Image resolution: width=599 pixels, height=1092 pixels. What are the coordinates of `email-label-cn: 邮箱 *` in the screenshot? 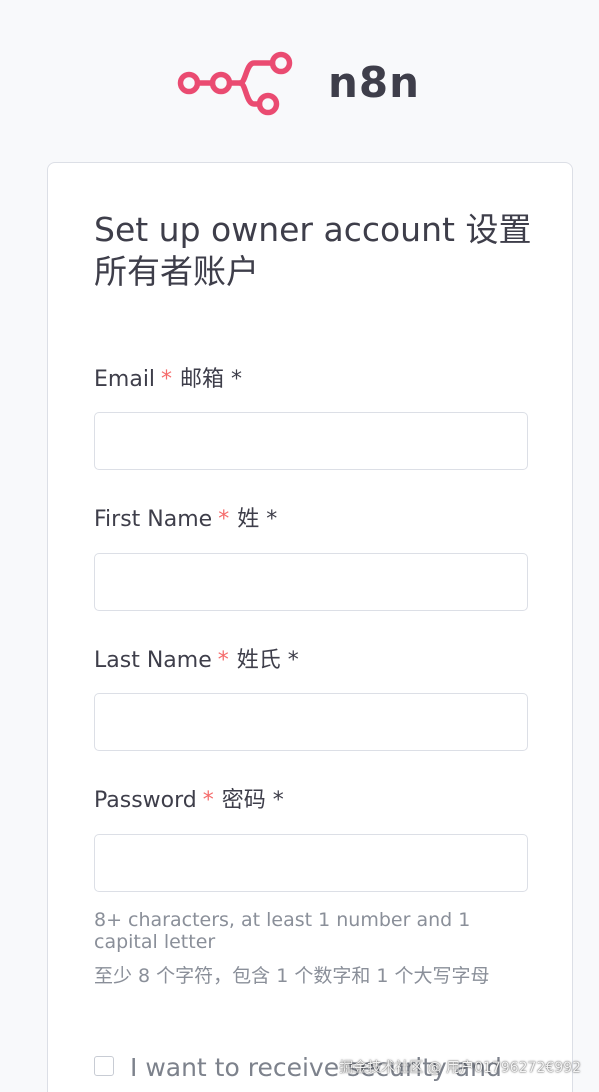 It's located at (211, 379).